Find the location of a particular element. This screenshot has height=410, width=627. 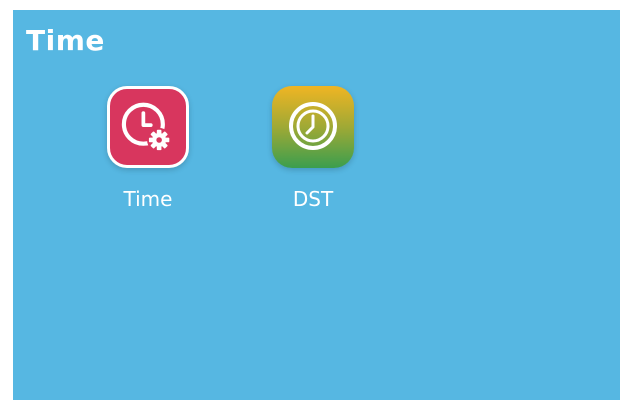

page-title: Time is located at coordinates (65, 40).